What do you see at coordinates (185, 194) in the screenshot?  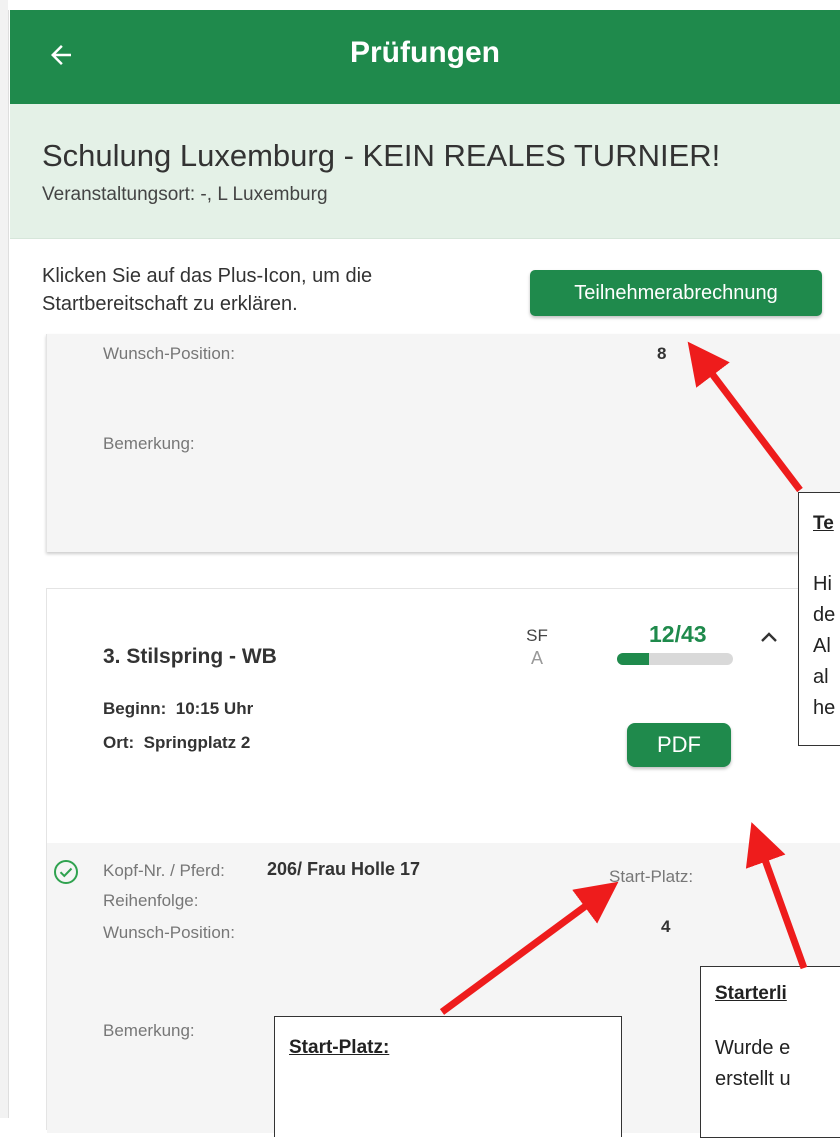 I see `event-location: Veranstaltungsort: -, L Luxemburg` at bounding box center [185, 194].